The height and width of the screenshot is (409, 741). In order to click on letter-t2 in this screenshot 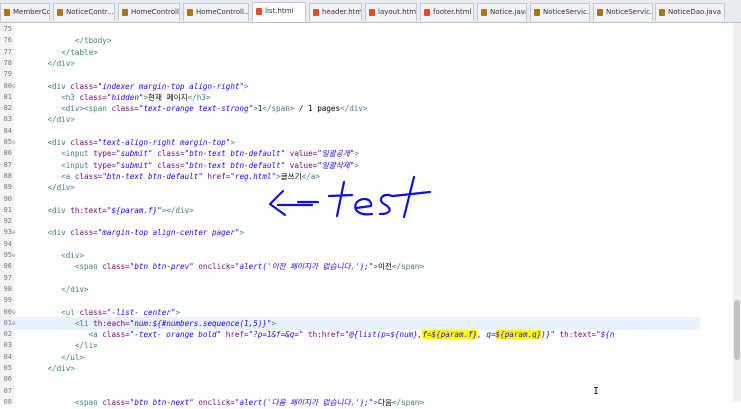, I will do `click(411, 197)`.